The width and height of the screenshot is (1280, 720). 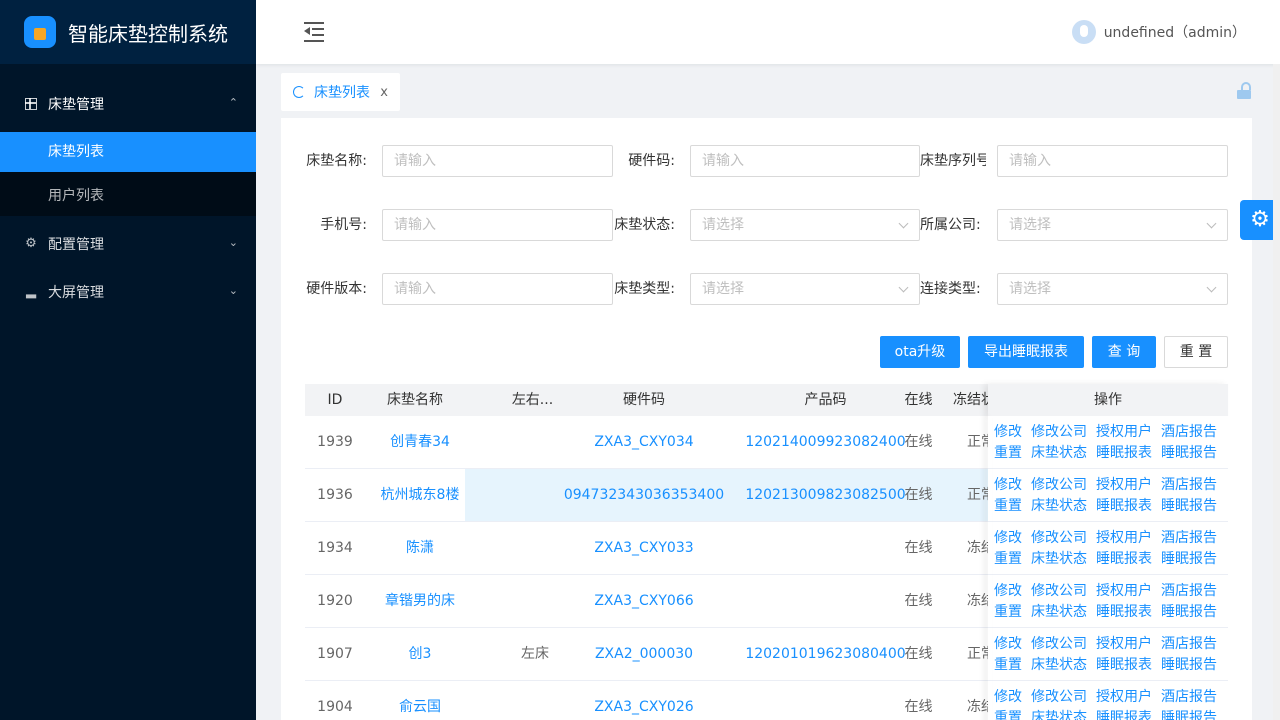 I want to click on phone-input: 请输入, so click(x=497, y=225).